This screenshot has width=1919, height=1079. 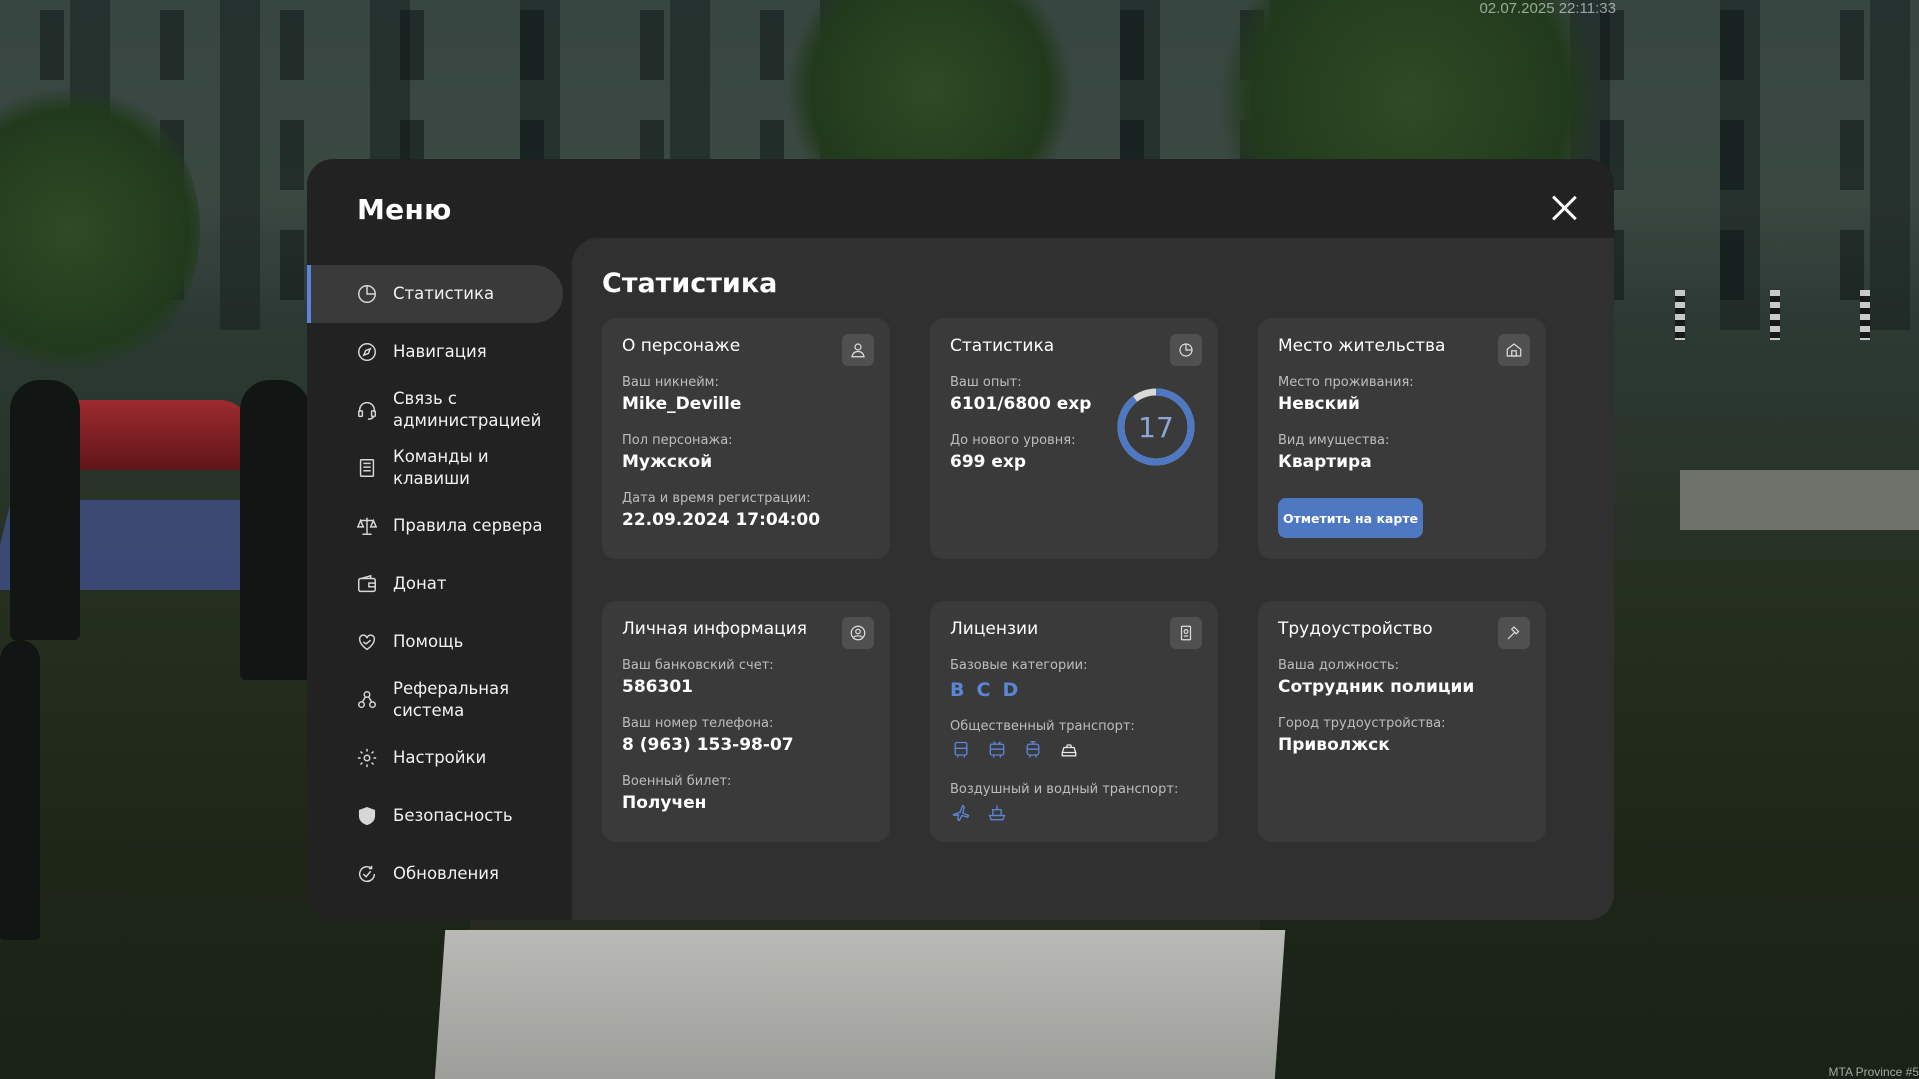 What do you see at coordinates (428, 641) in the screenshot?
I see `sidebar-item-label: Помощь` at bounding box center [428, 641].